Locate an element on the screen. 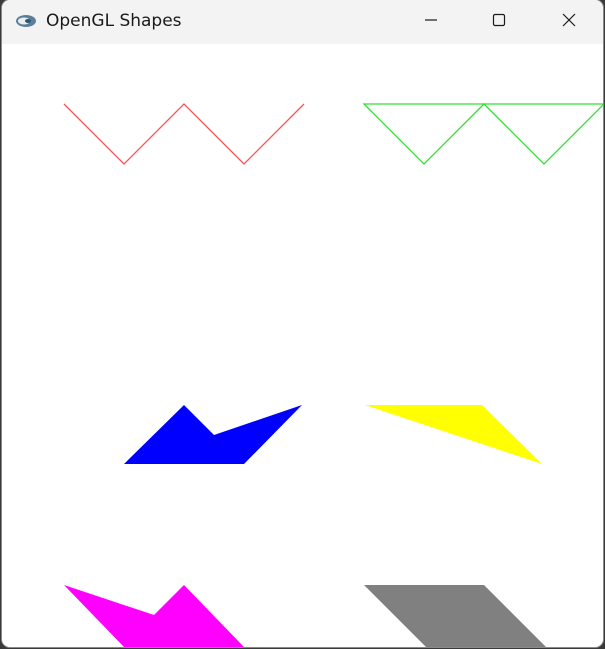 This screenshot has width=605, height=649. magenta-polygon is located at coordinates (154, 616).